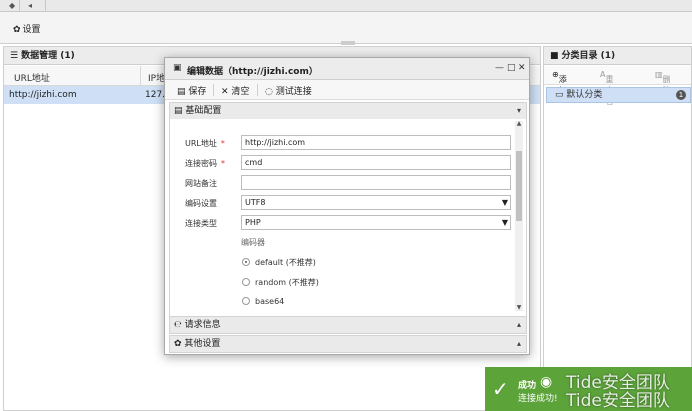 The image size is (692, 411). I want to click on scroll-up-icon: ▲, so click(519, 124).